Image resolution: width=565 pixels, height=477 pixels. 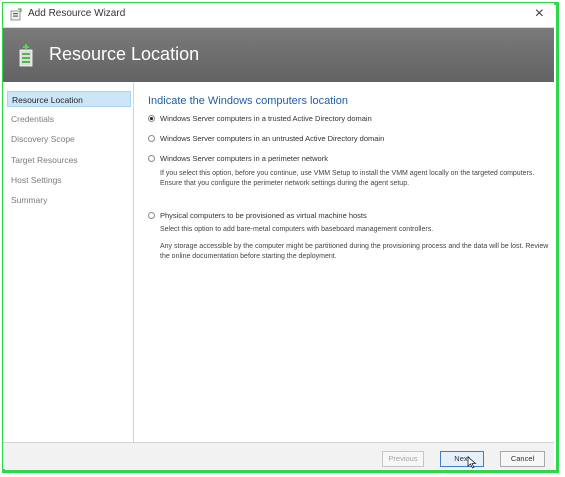 What do you see at coordinates (151, 158) in the screenshot?
I see `radio-perimeter-network` at bounding box center [151, 158].